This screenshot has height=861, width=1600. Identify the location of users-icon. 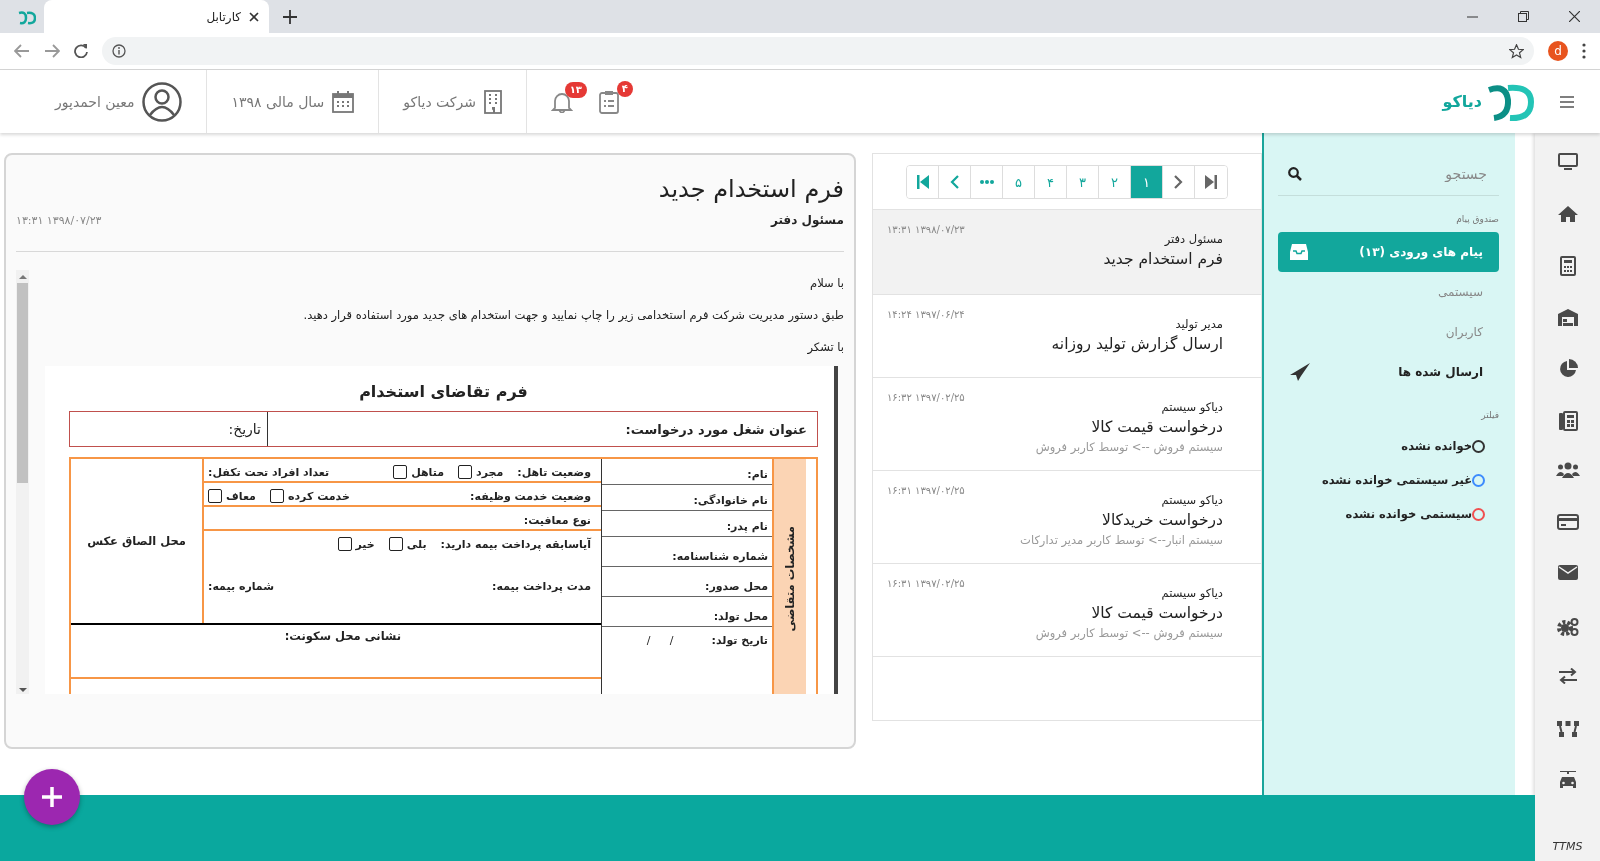
(1567, 470).